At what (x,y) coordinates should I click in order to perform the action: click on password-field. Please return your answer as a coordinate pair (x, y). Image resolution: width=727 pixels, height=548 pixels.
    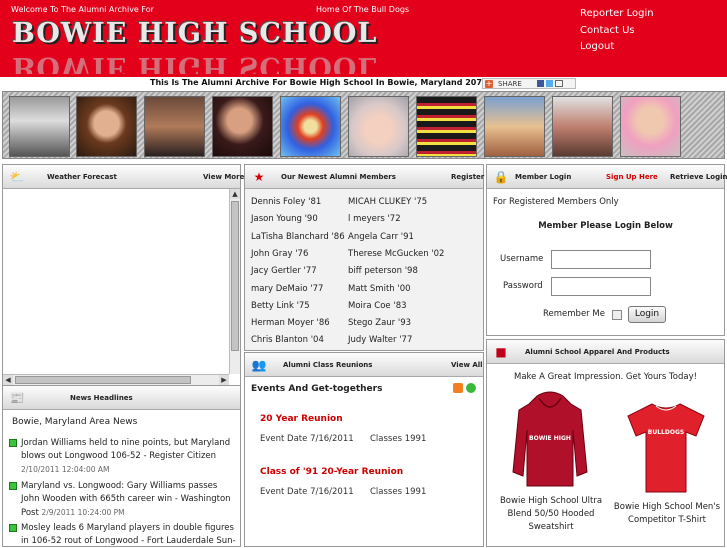
    Looking at the image, I should click on (601, 286).